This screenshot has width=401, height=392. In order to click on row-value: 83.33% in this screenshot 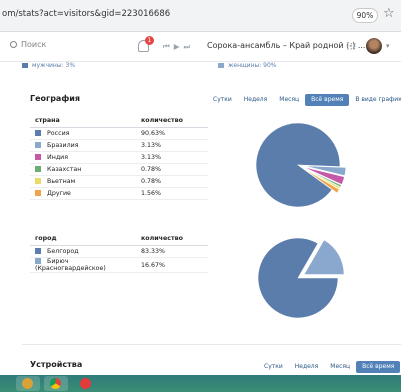, I will do `click(172, 251)`.